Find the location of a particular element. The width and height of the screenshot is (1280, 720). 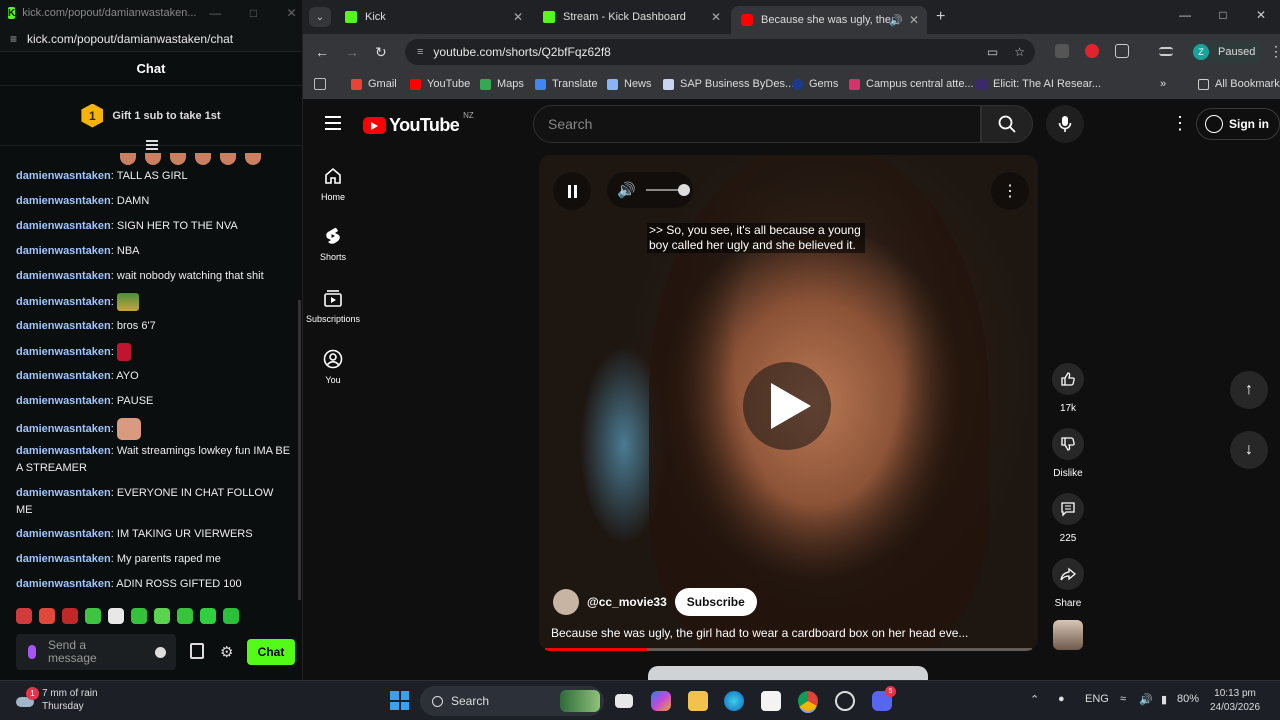

voice-search-button is located at coordinates (1065, 124).